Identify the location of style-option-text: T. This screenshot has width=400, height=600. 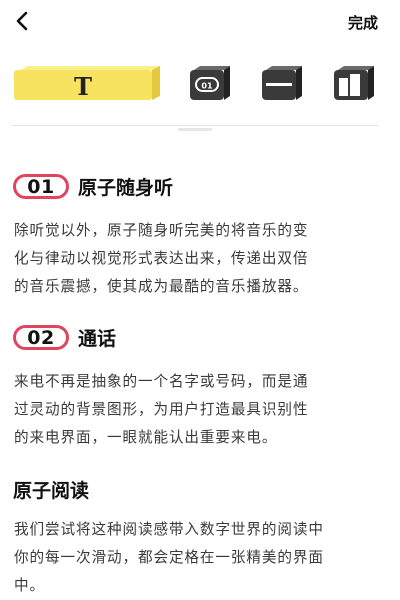
(88, 84).